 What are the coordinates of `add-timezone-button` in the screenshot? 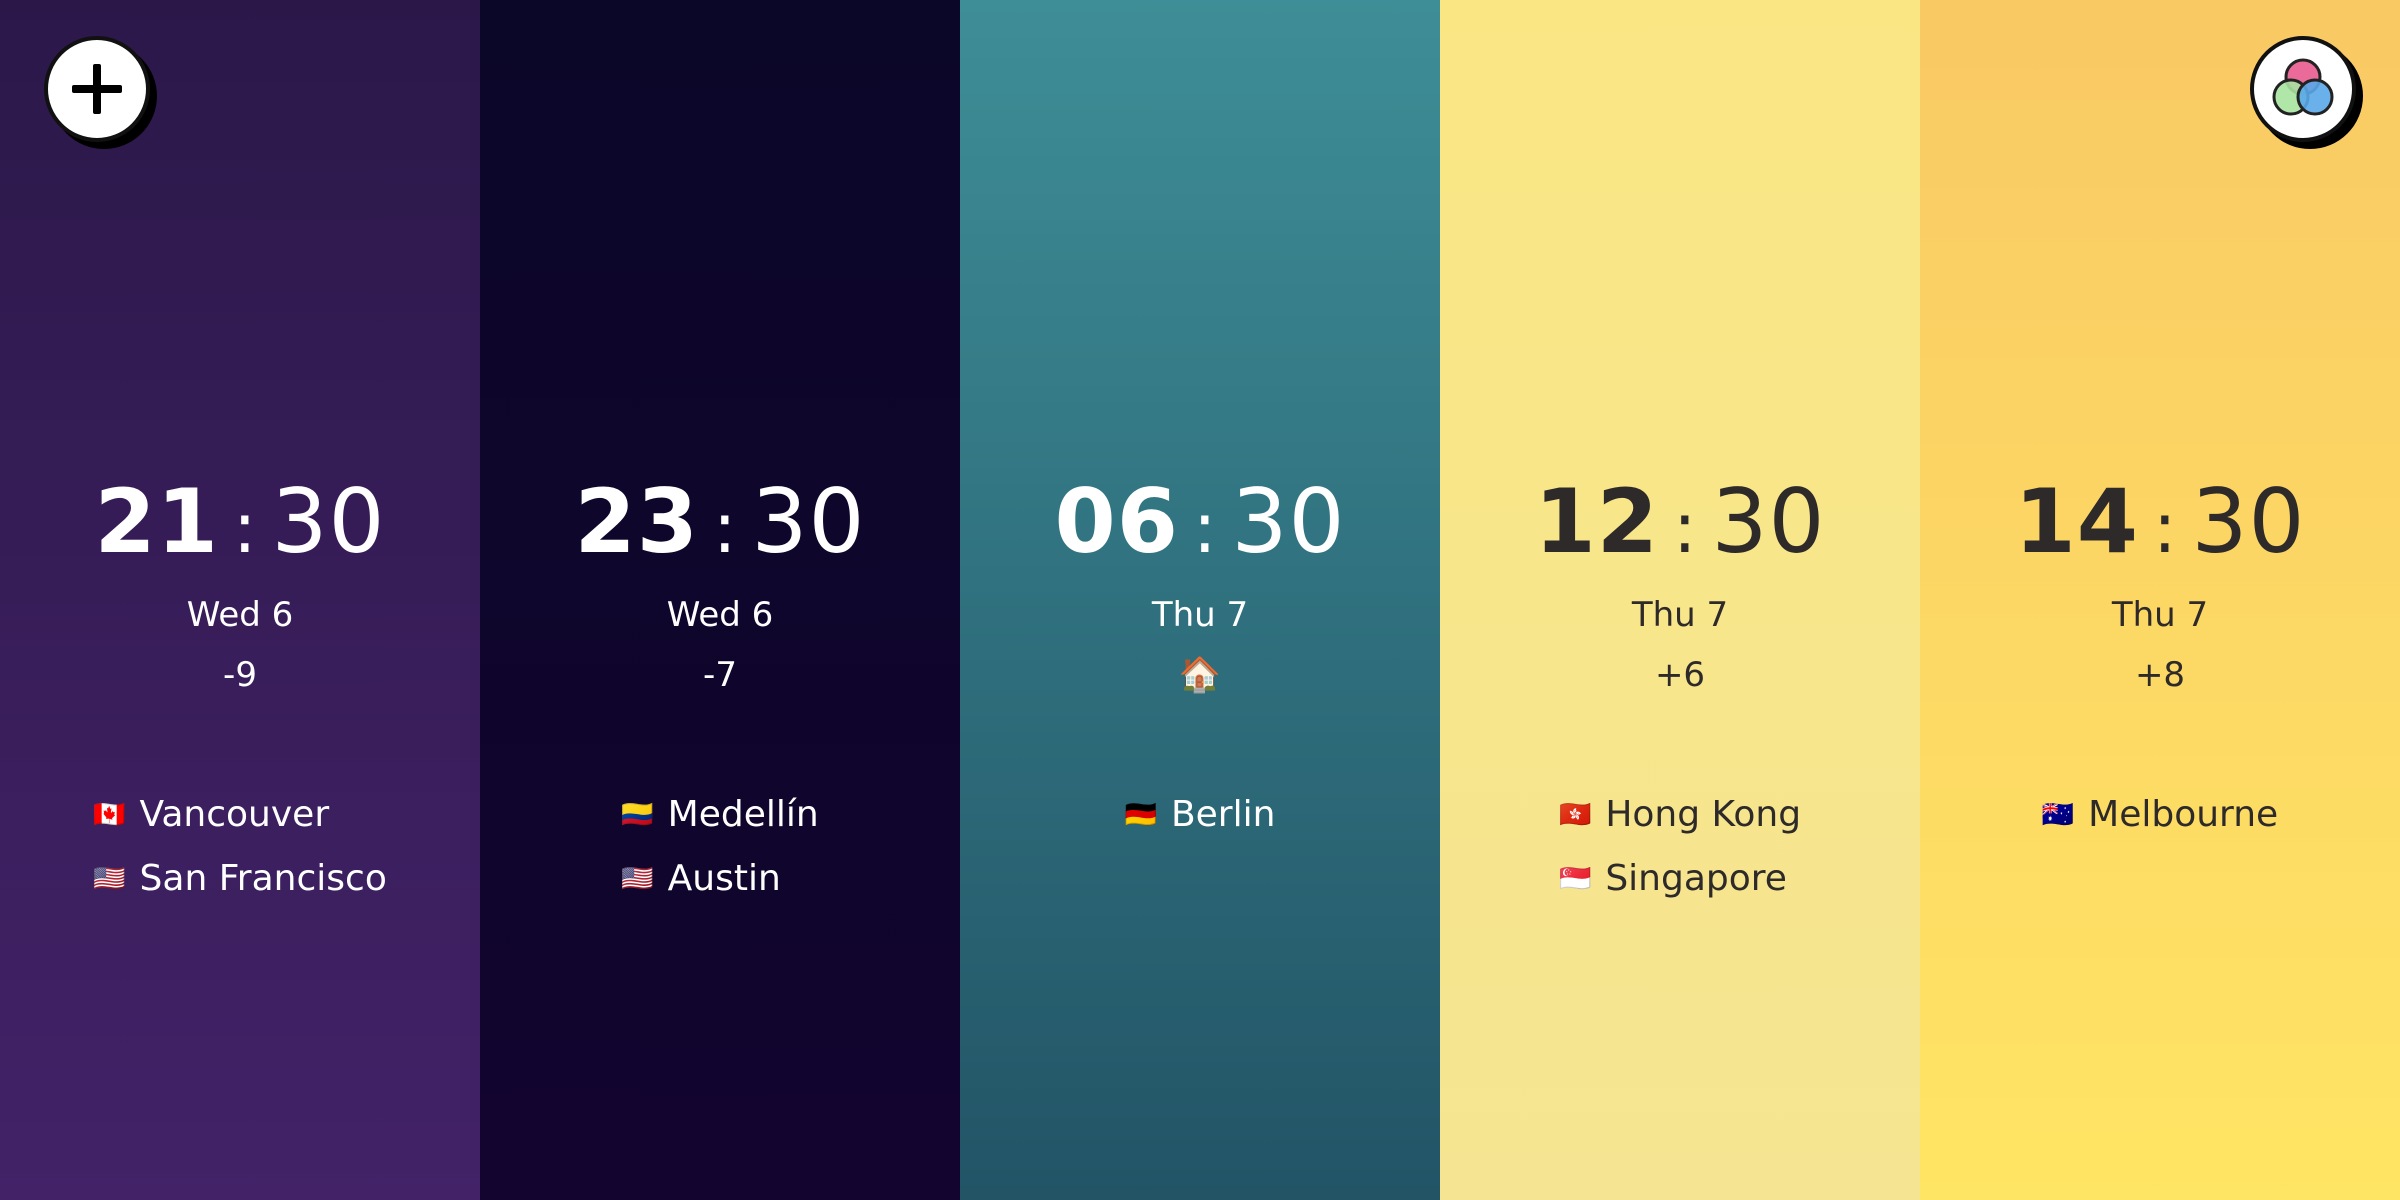 It's located at (97, 89).